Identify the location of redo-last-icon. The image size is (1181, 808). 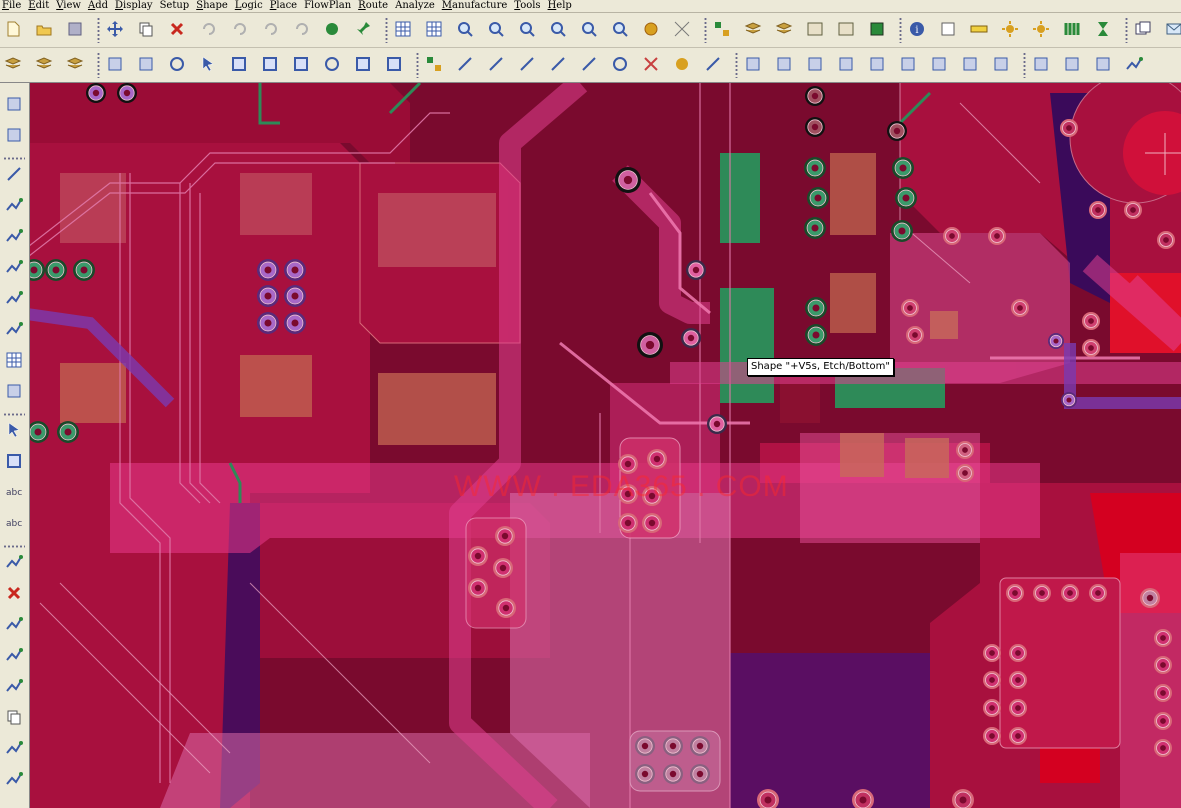
(270, 29).